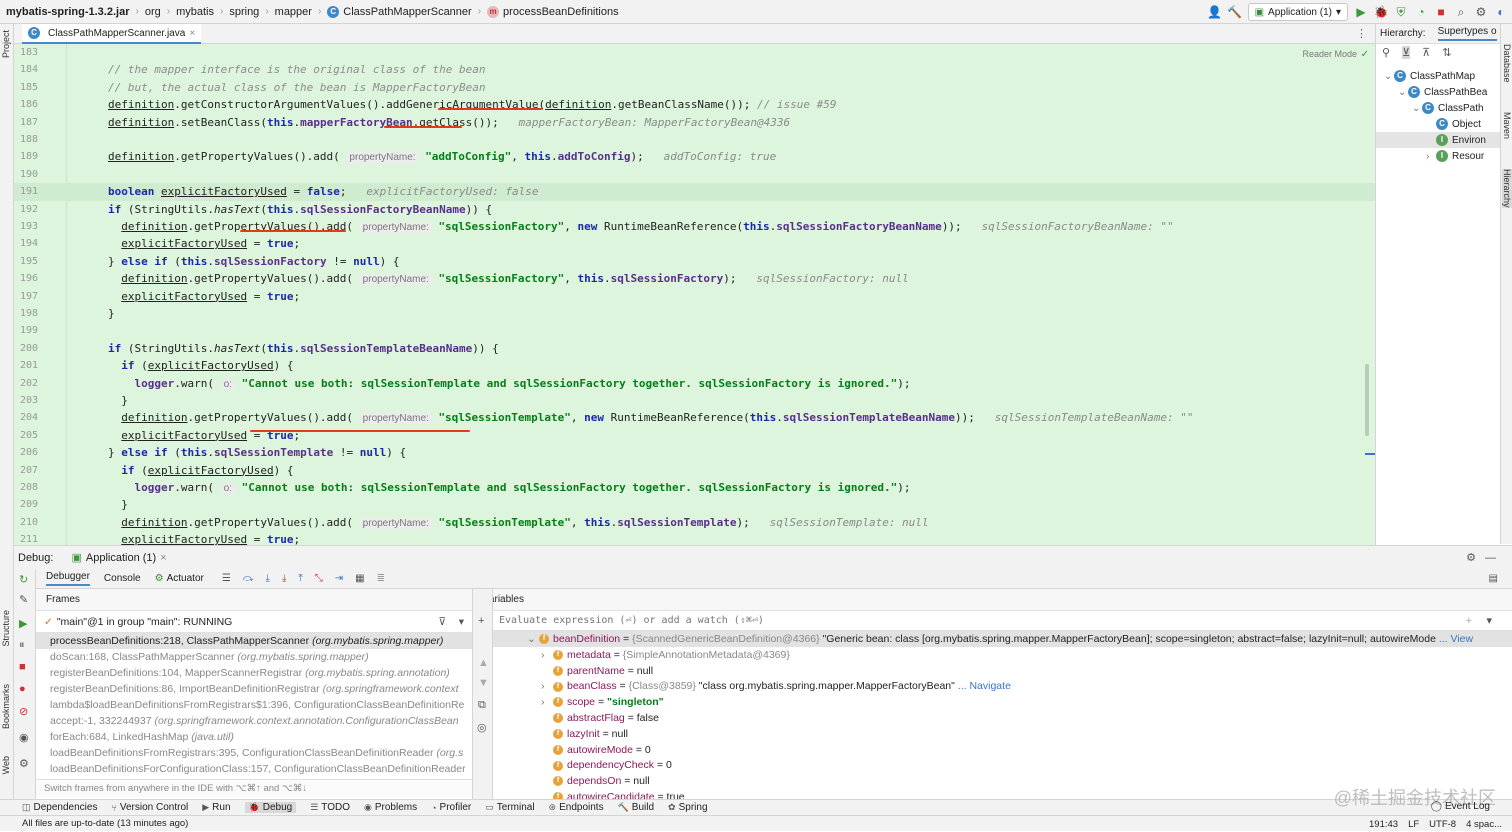  Describe the element at coordinates (1461, 12) in the screenshot. I see `search-icon: ⌕` at that location.